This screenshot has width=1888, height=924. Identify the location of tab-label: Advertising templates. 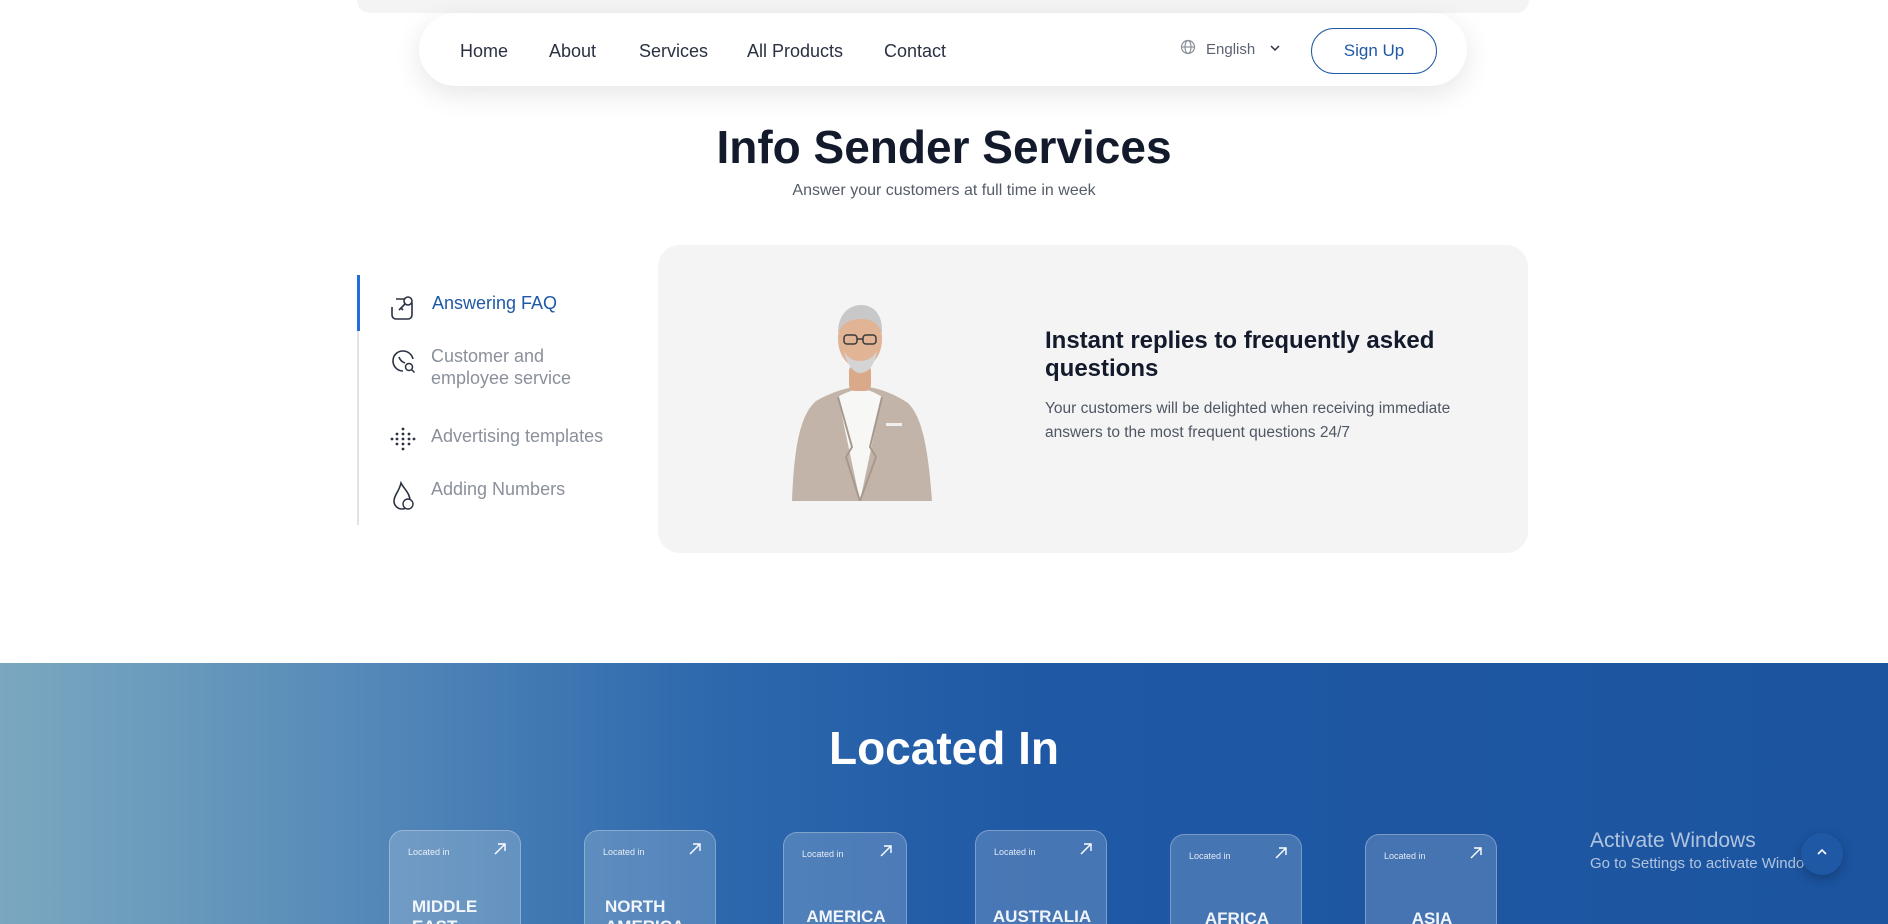
(517, 436).